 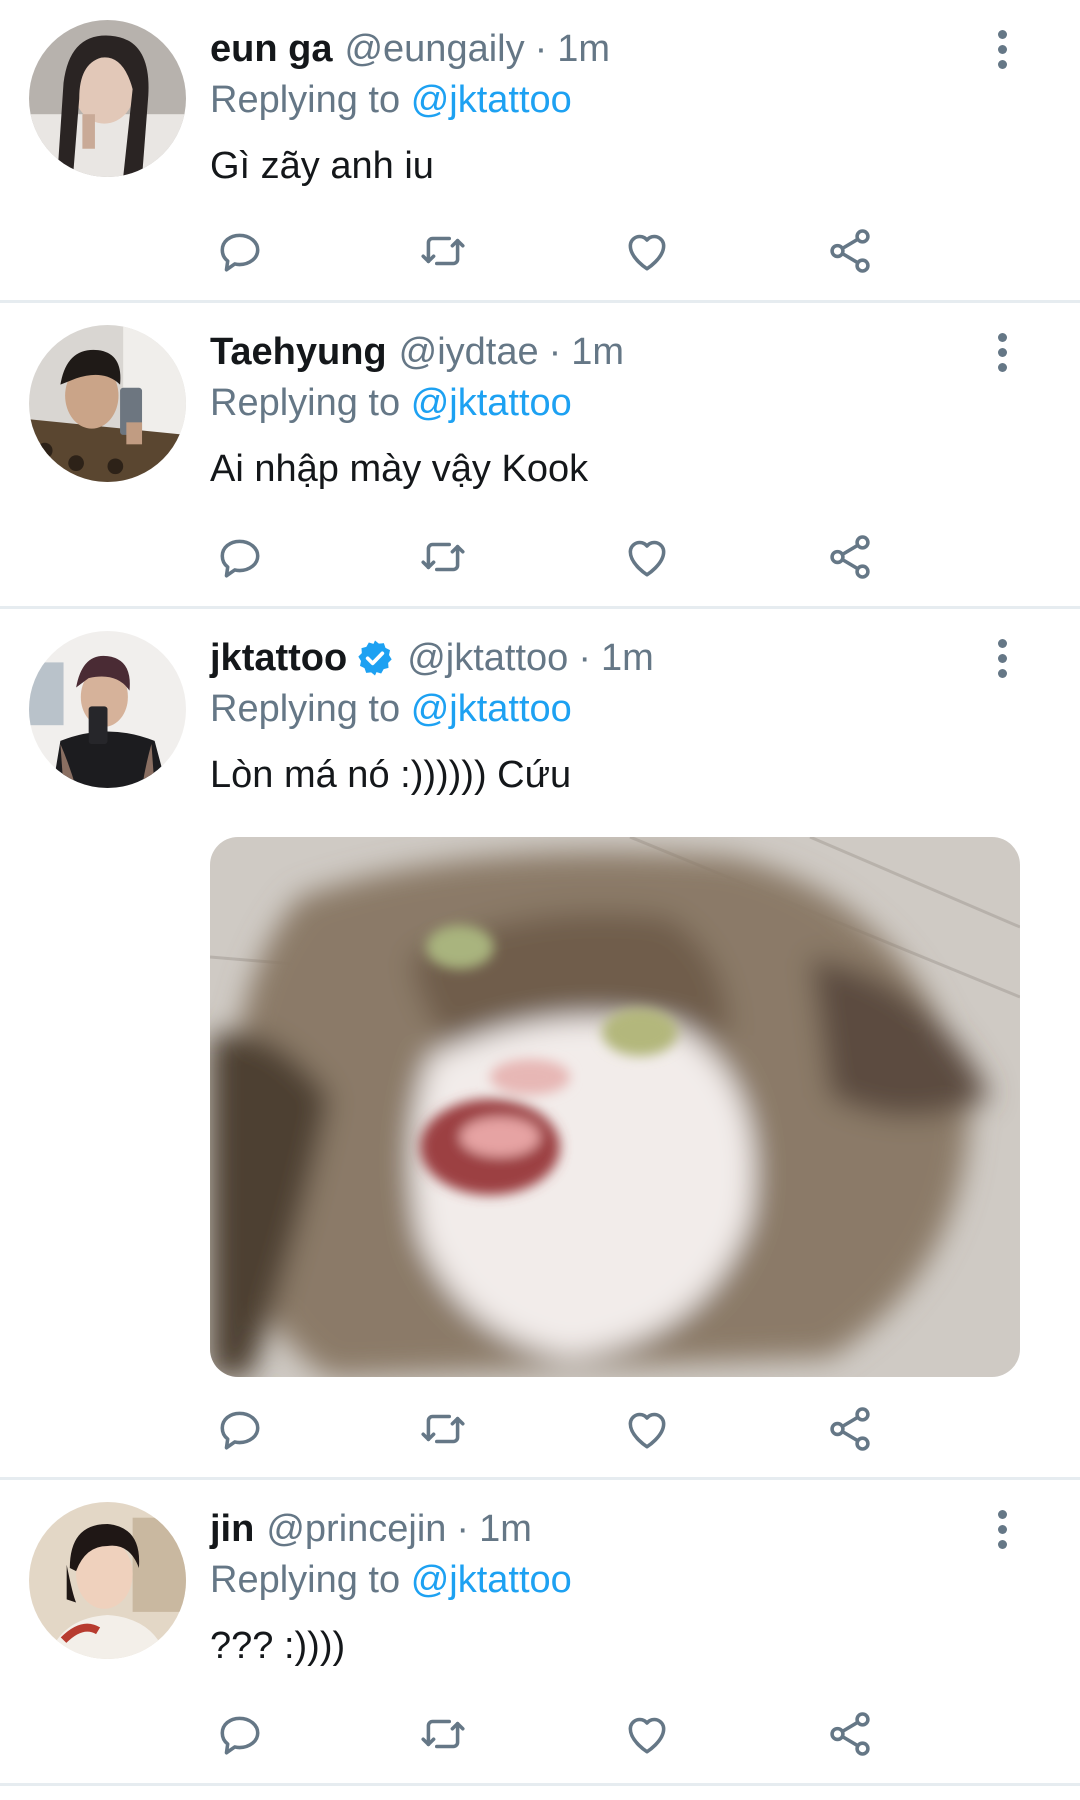 What do you see at coordinates (271, 49) in the screenshot?
I see `display-name: eun ga` at bounding box center [271, 49].